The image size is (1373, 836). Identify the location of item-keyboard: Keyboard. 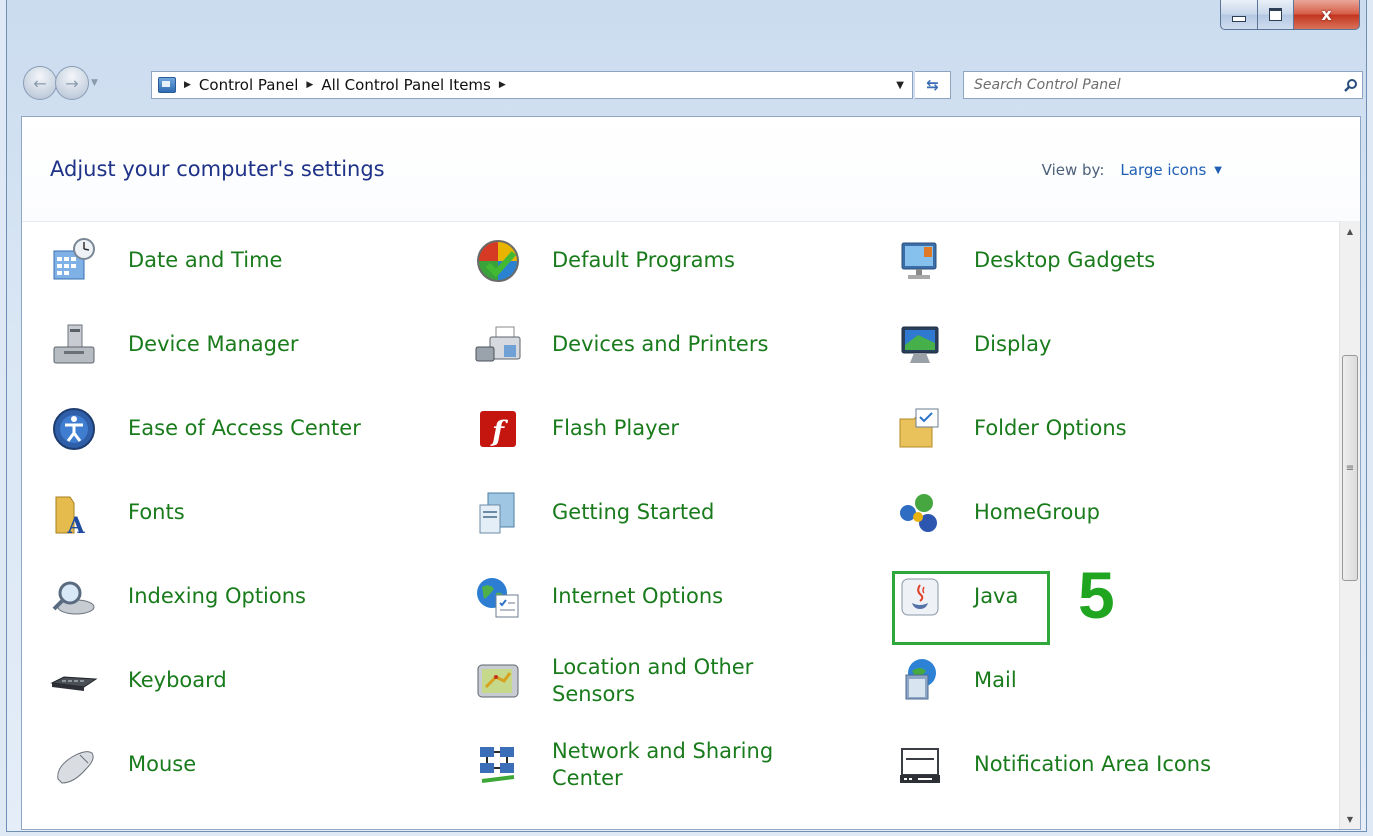
(124, 681).